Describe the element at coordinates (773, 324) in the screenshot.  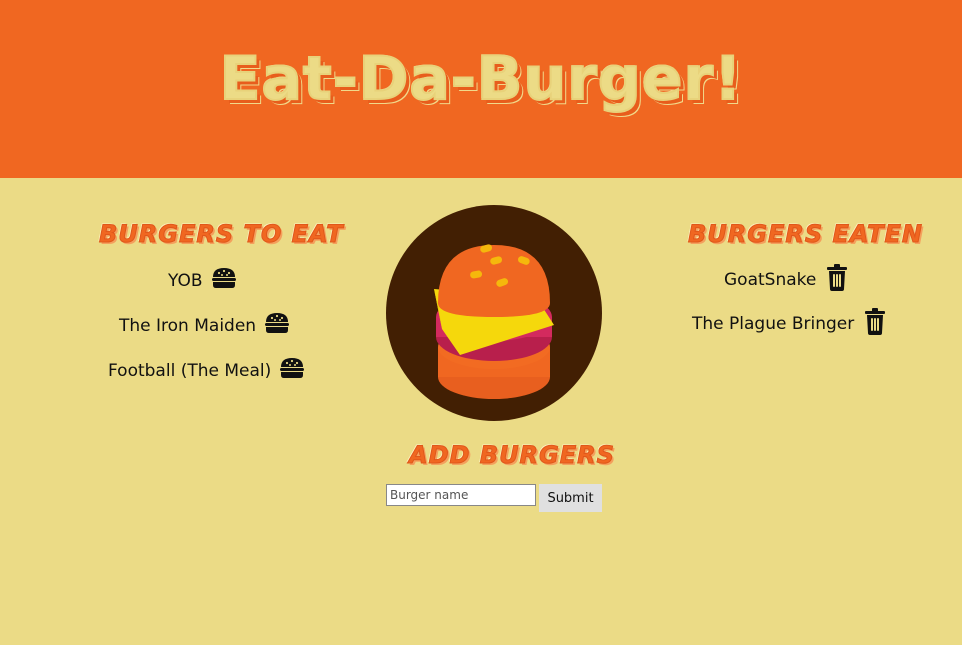
I see `burger-name: The Plague Bringer` at that location.